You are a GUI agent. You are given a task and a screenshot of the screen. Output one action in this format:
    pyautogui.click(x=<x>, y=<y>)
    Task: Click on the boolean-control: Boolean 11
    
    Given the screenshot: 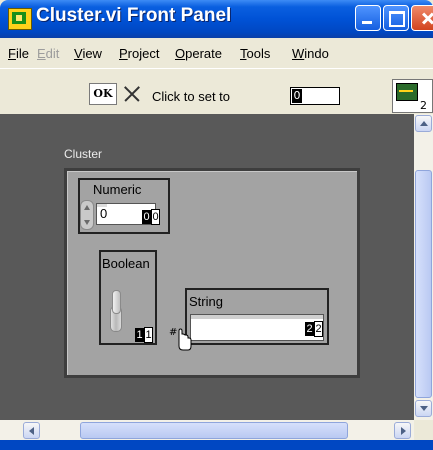 What is the action you would take?
    pyautogui.click(x=128, y=297)
    